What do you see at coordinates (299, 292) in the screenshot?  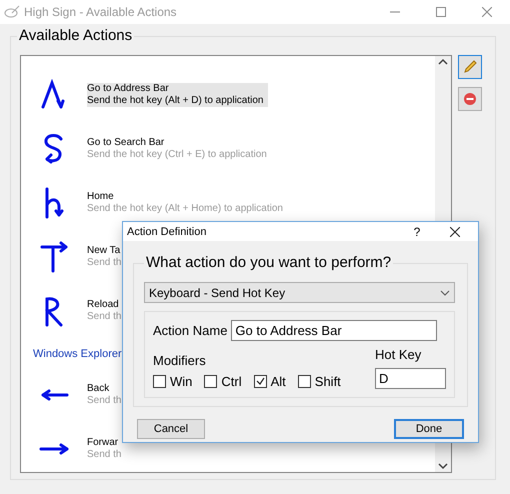 I see `action-type-dropdown: Keyboard - Send Hot Key` at bounding box center [299, 292].